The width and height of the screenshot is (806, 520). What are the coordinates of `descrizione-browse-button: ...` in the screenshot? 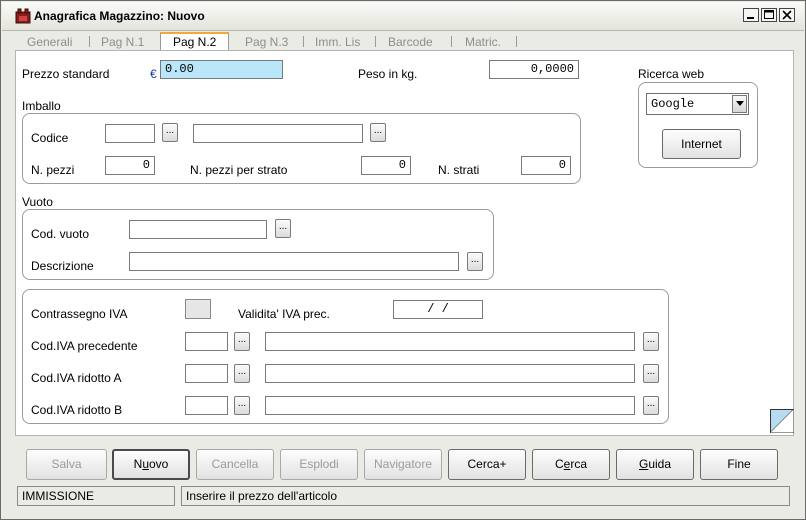 It's located at (475, 261).